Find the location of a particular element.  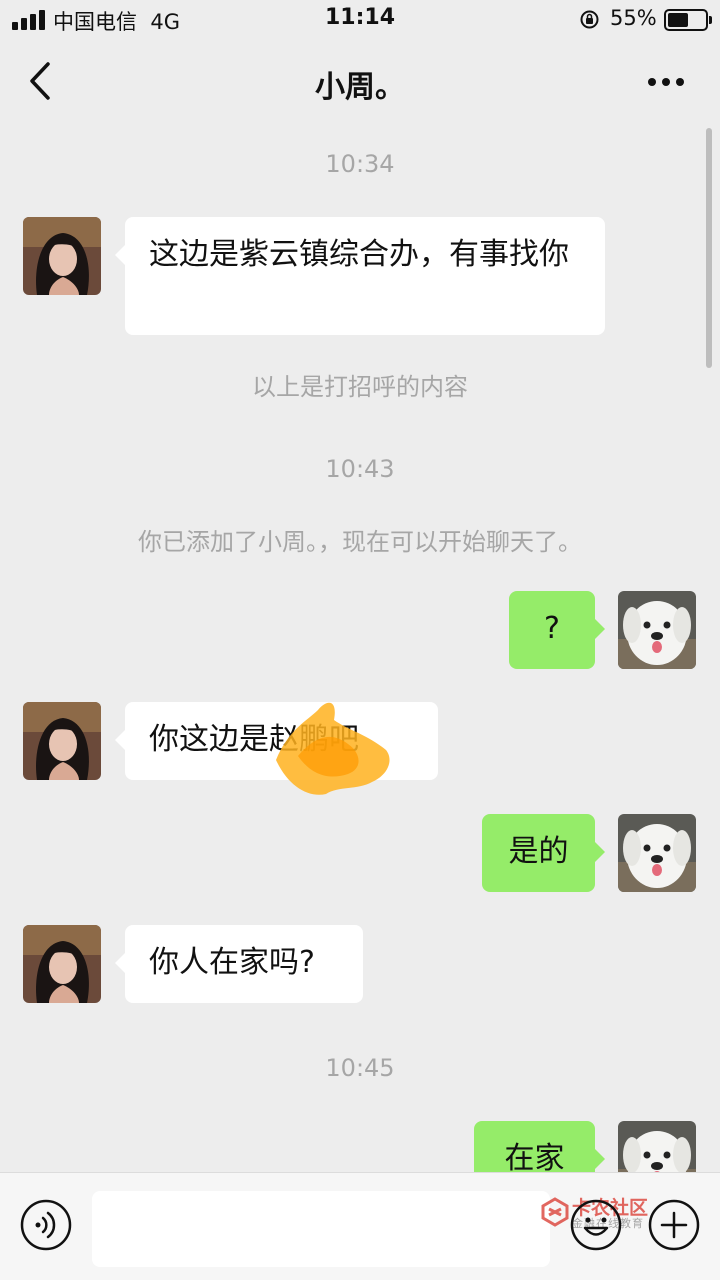

incoming-message-bubble: 这边是紫云镇综合办，有事找你 is located at coordinates (360, 276).